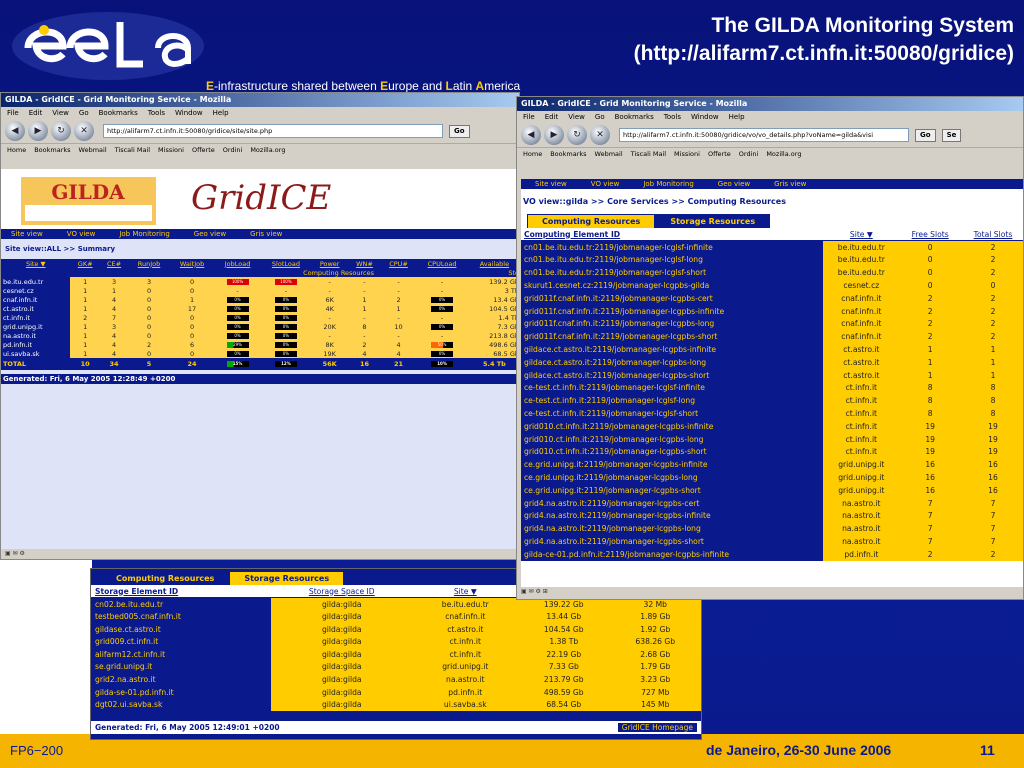  I want to click on column-header: JobLoad, so click(237, 263).